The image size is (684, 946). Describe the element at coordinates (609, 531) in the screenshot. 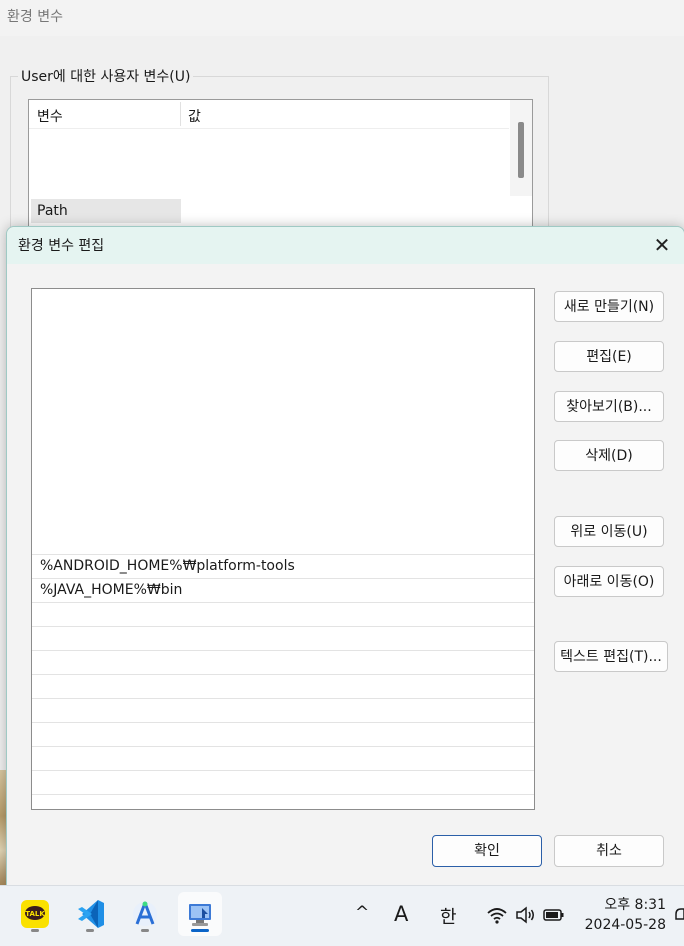

I see `move-up-button: 위로 이동(U)` at that location.